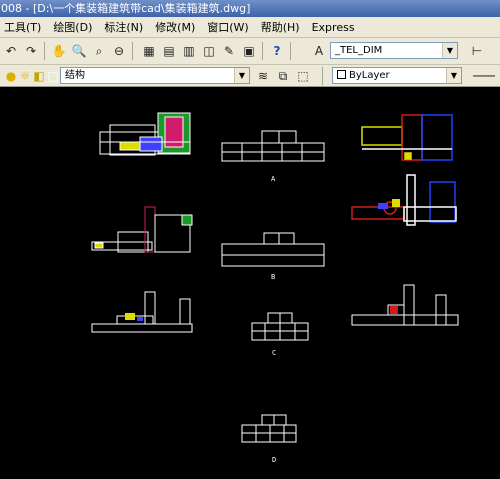  I want to click on menu-express: Express, so click(337, 27).